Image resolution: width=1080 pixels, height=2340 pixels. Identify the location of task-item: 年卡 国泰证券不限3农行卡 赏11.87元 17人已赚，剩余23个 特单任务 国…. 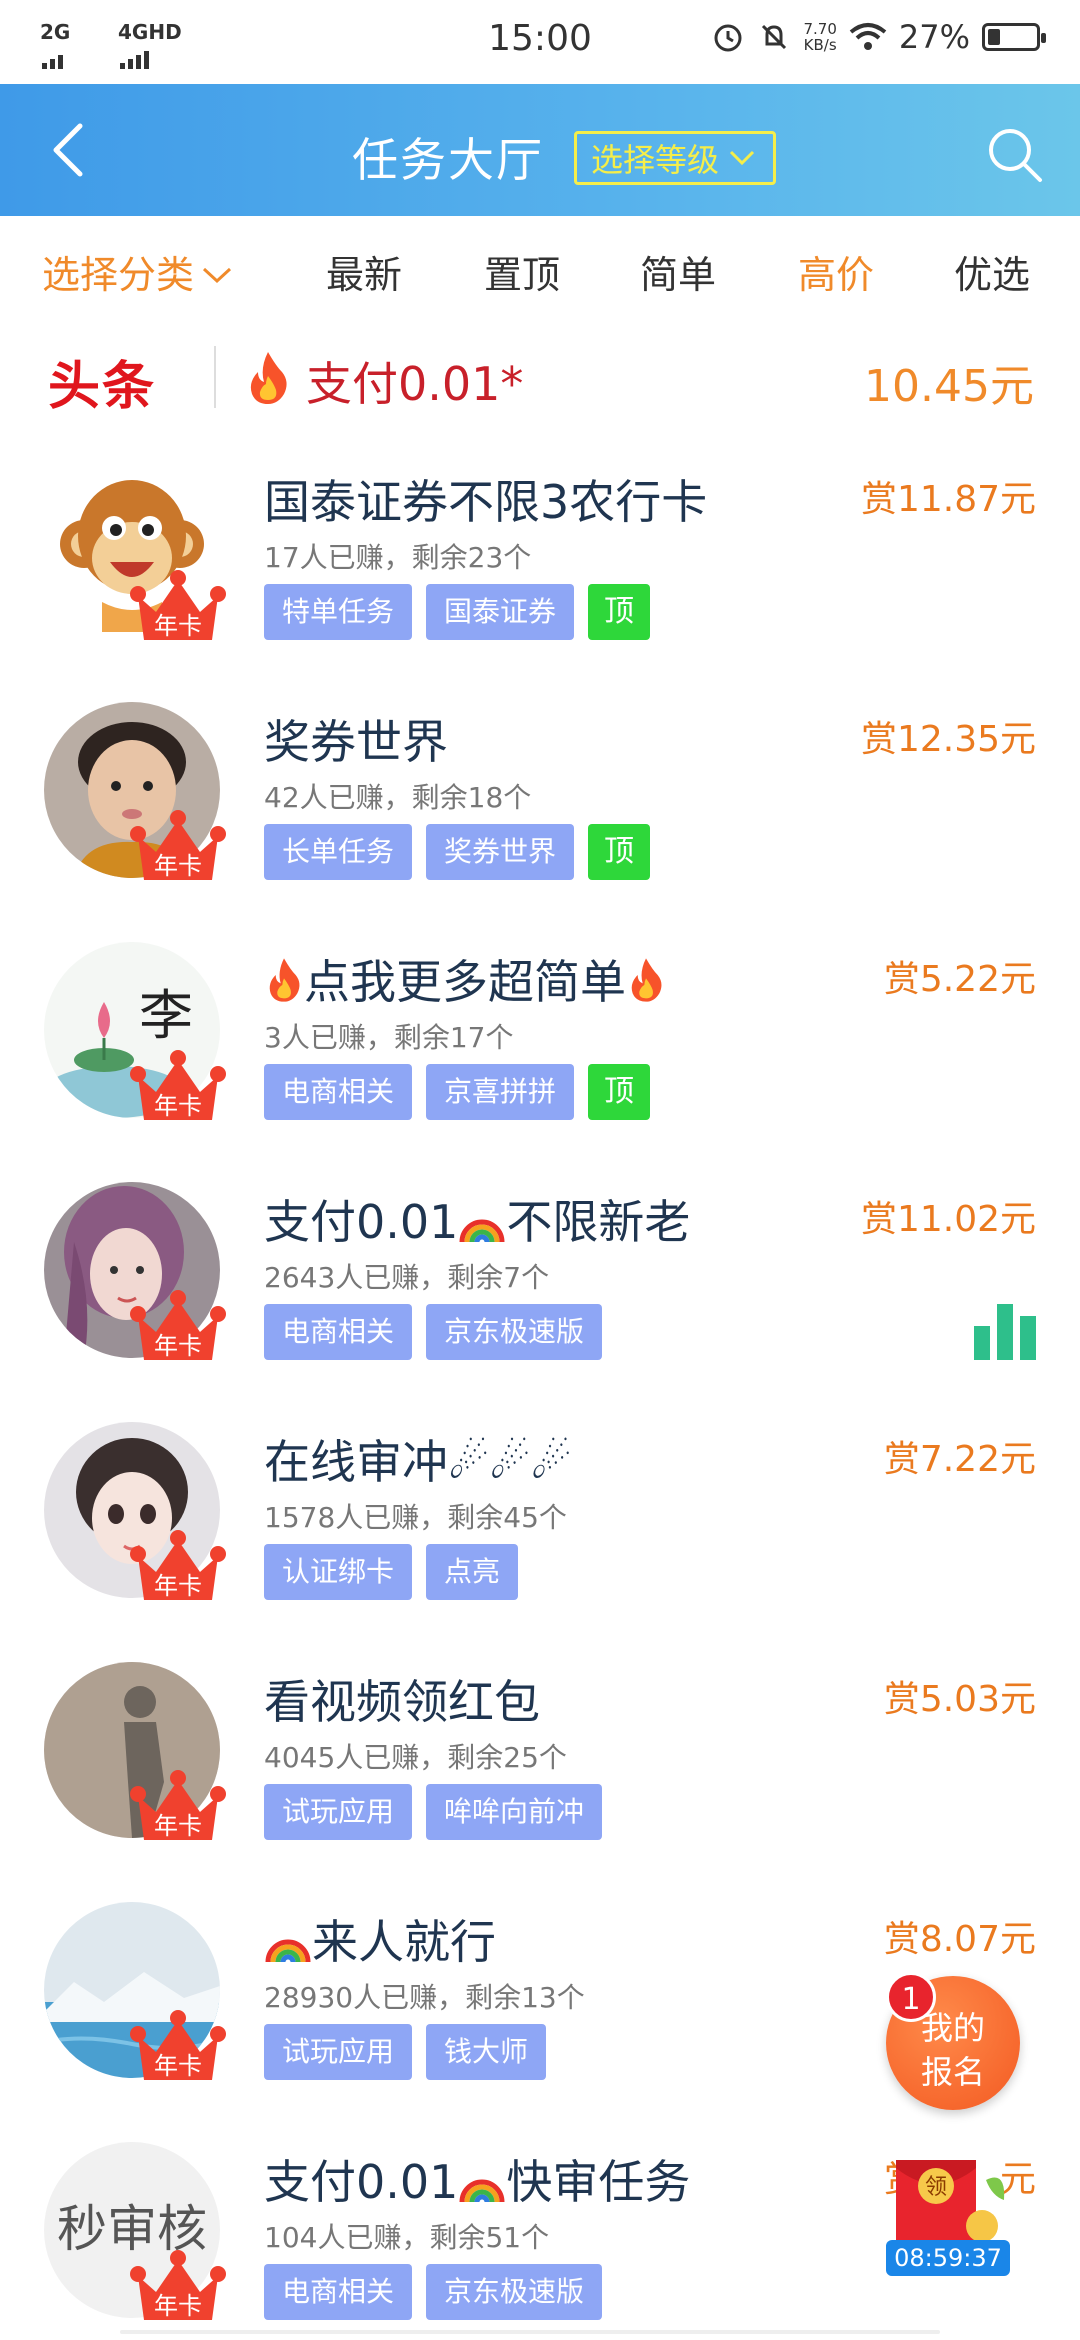
(540, 568).